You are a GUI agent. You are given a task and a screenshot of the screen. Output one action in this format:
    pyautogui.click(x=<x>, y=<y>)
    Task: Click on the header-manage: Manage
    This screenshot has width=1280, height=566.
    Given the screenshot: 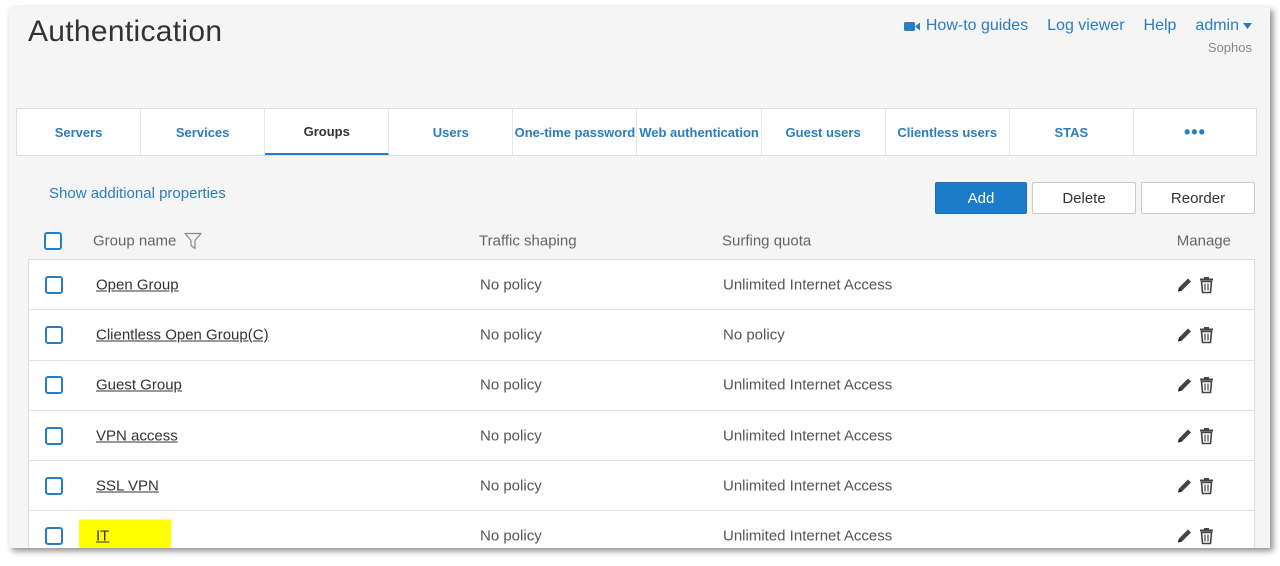 What is the action you would take?
    pyautogui.click(x=1203, y=241)
    